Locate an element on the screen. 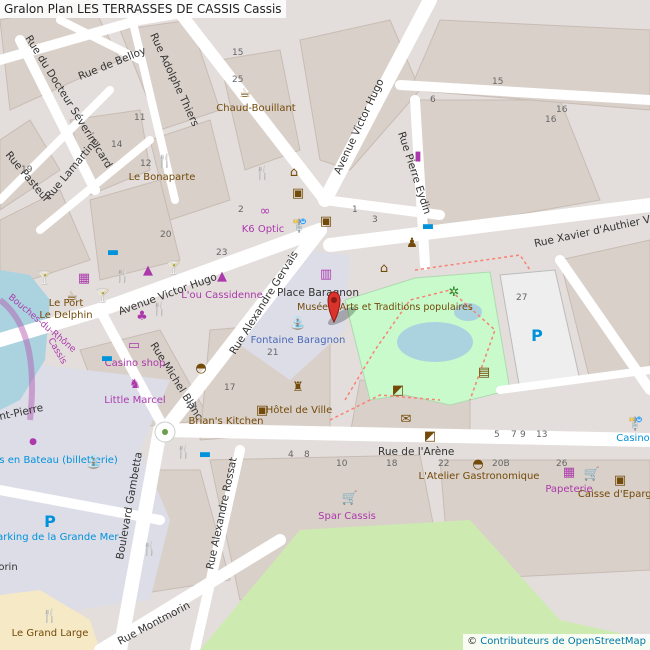 The width and height of the screenshot is (650, 650). shop-icon: ▭ is located at coordinates (134, 345).